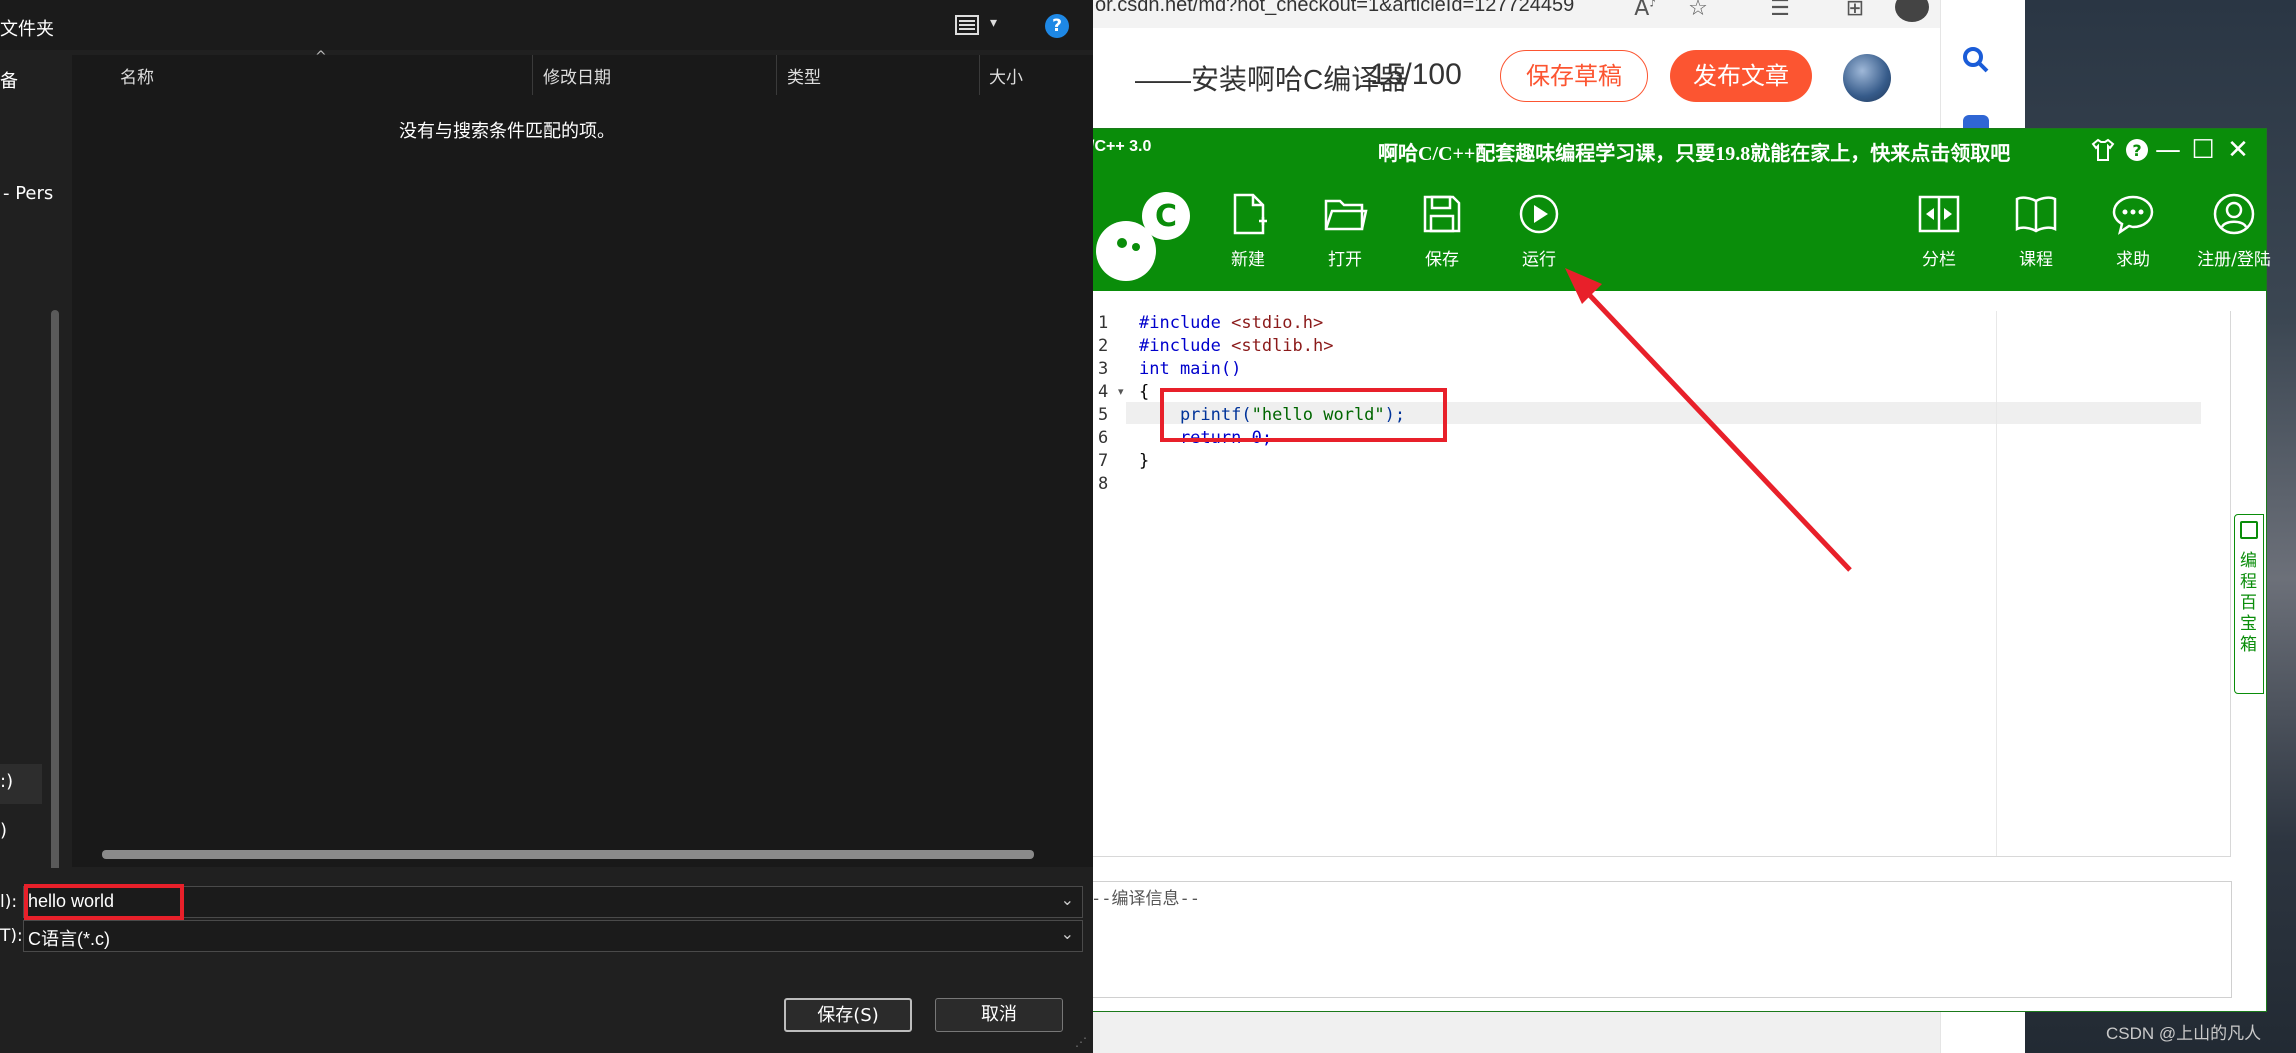 The width and height of the screenshot is (2296, 1053). I want to click on csdn-watermark: CSDN @上山的凡人, so click(2184, 1033).